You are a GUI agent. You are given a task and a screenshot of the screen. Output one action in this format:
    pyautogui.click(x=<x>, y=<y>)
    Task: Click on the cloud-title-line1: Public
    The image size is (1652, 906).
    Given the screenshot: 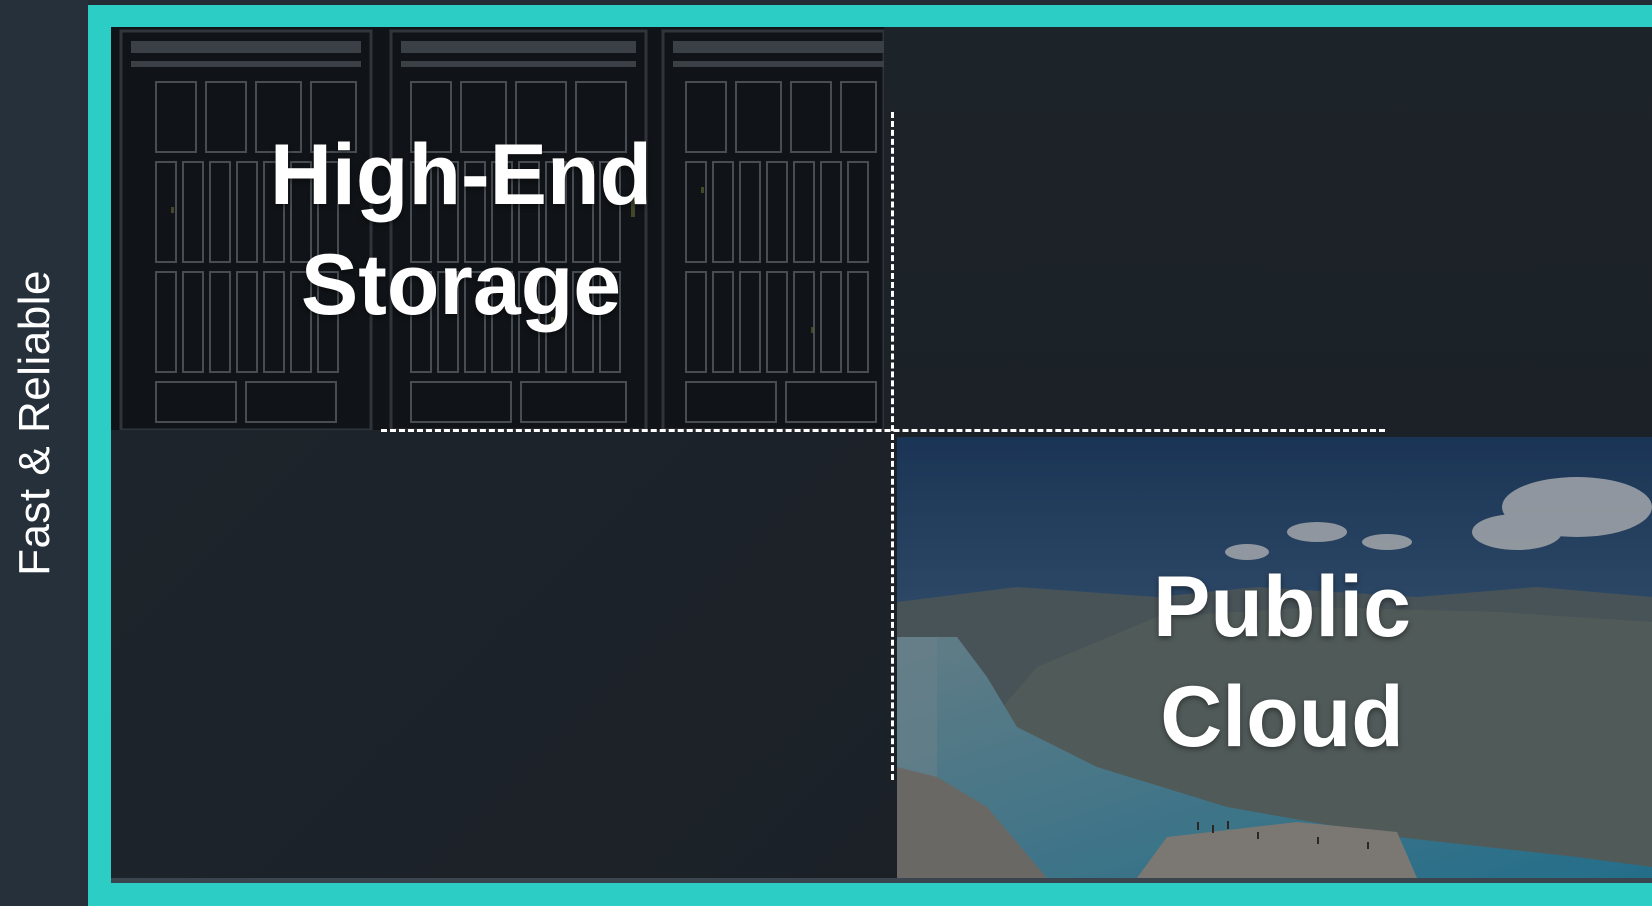 What is the action you would take?
    pyautogui.click(x=1282, y=607)
    